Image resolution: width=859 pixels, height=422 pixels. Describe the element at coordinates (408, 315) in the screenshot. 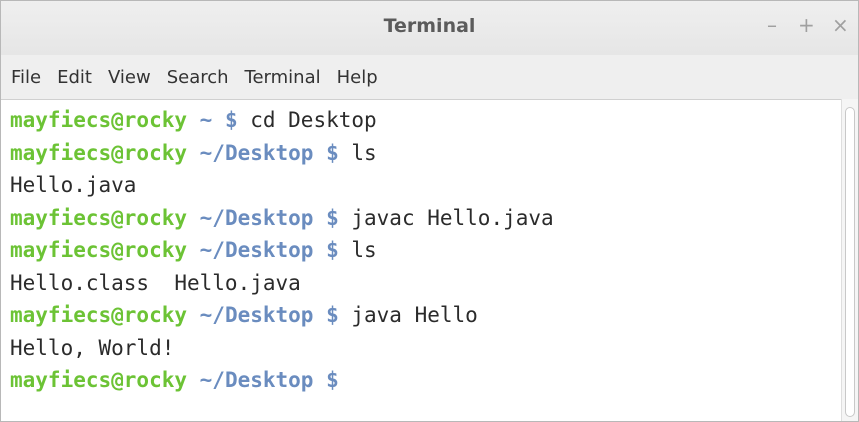

I see `command-text: java Hello` at that location.